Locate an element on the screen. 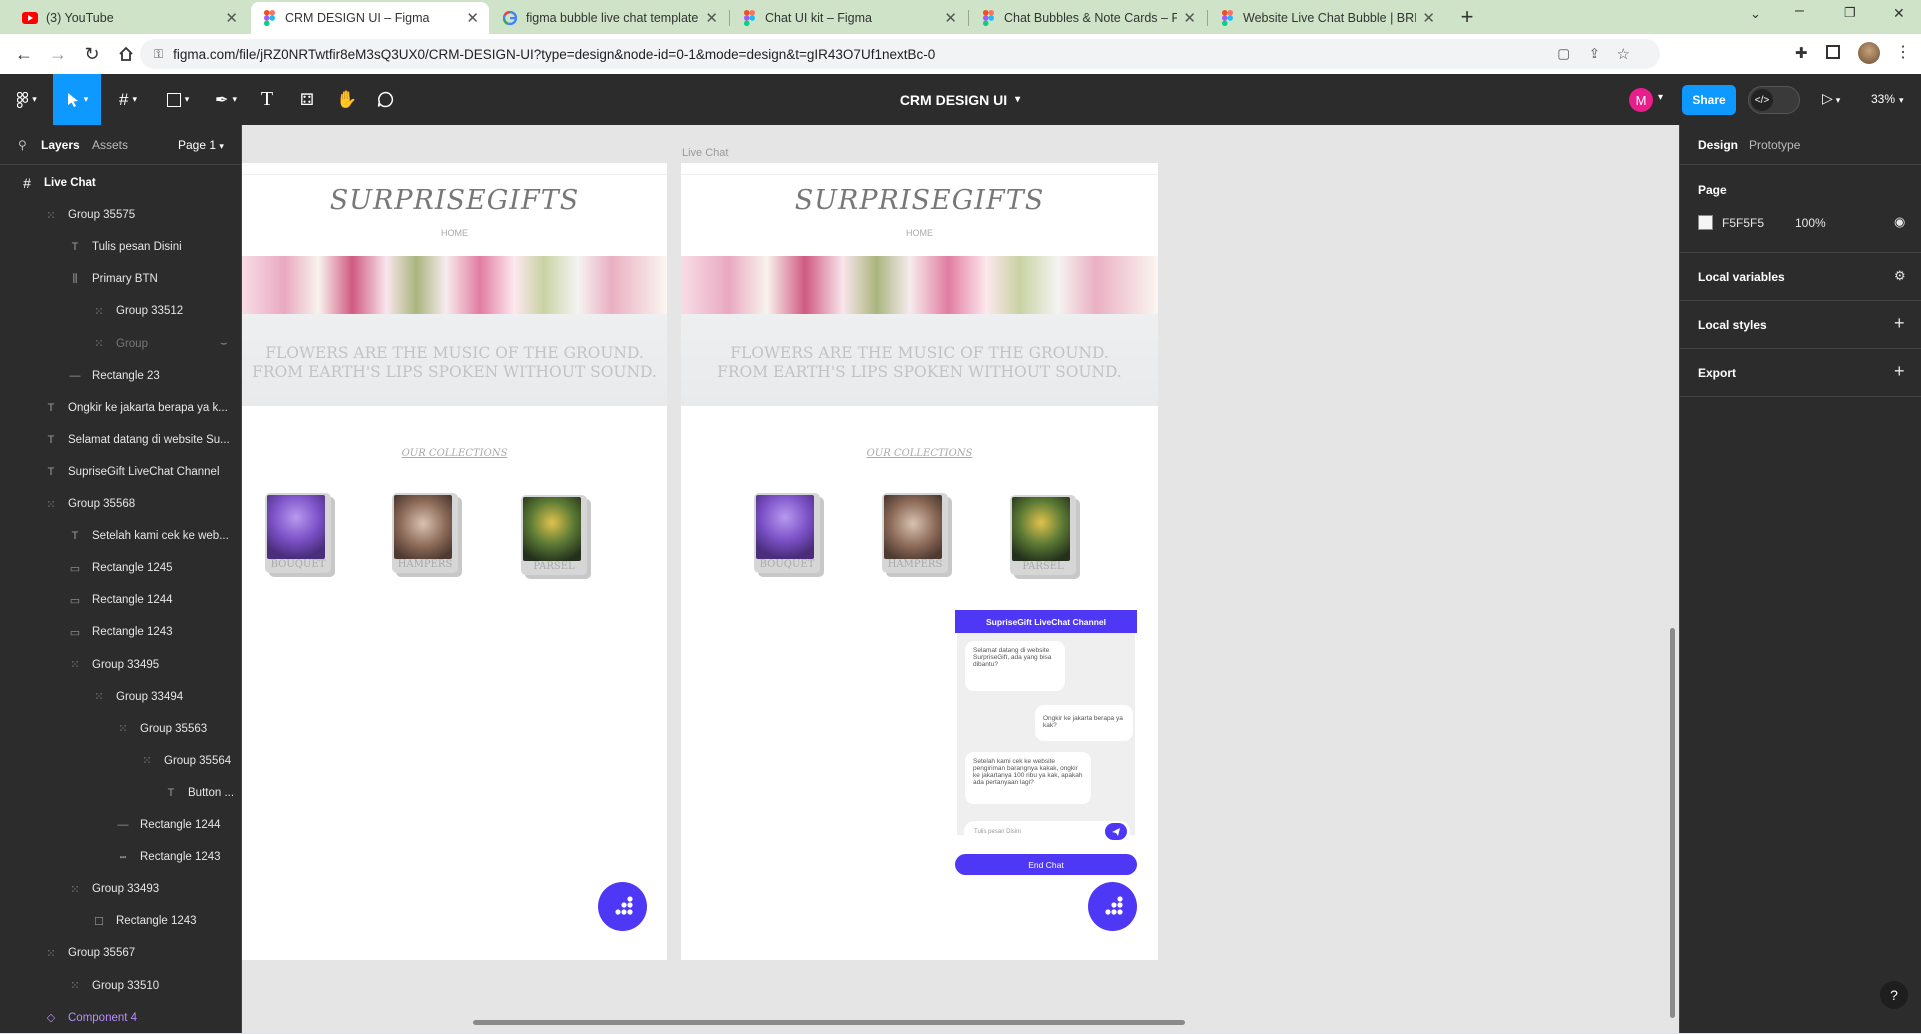 This screenshot has width=1921, height=1034. resources-tool-icon: ⚃ is located at coordinates (307, 99).